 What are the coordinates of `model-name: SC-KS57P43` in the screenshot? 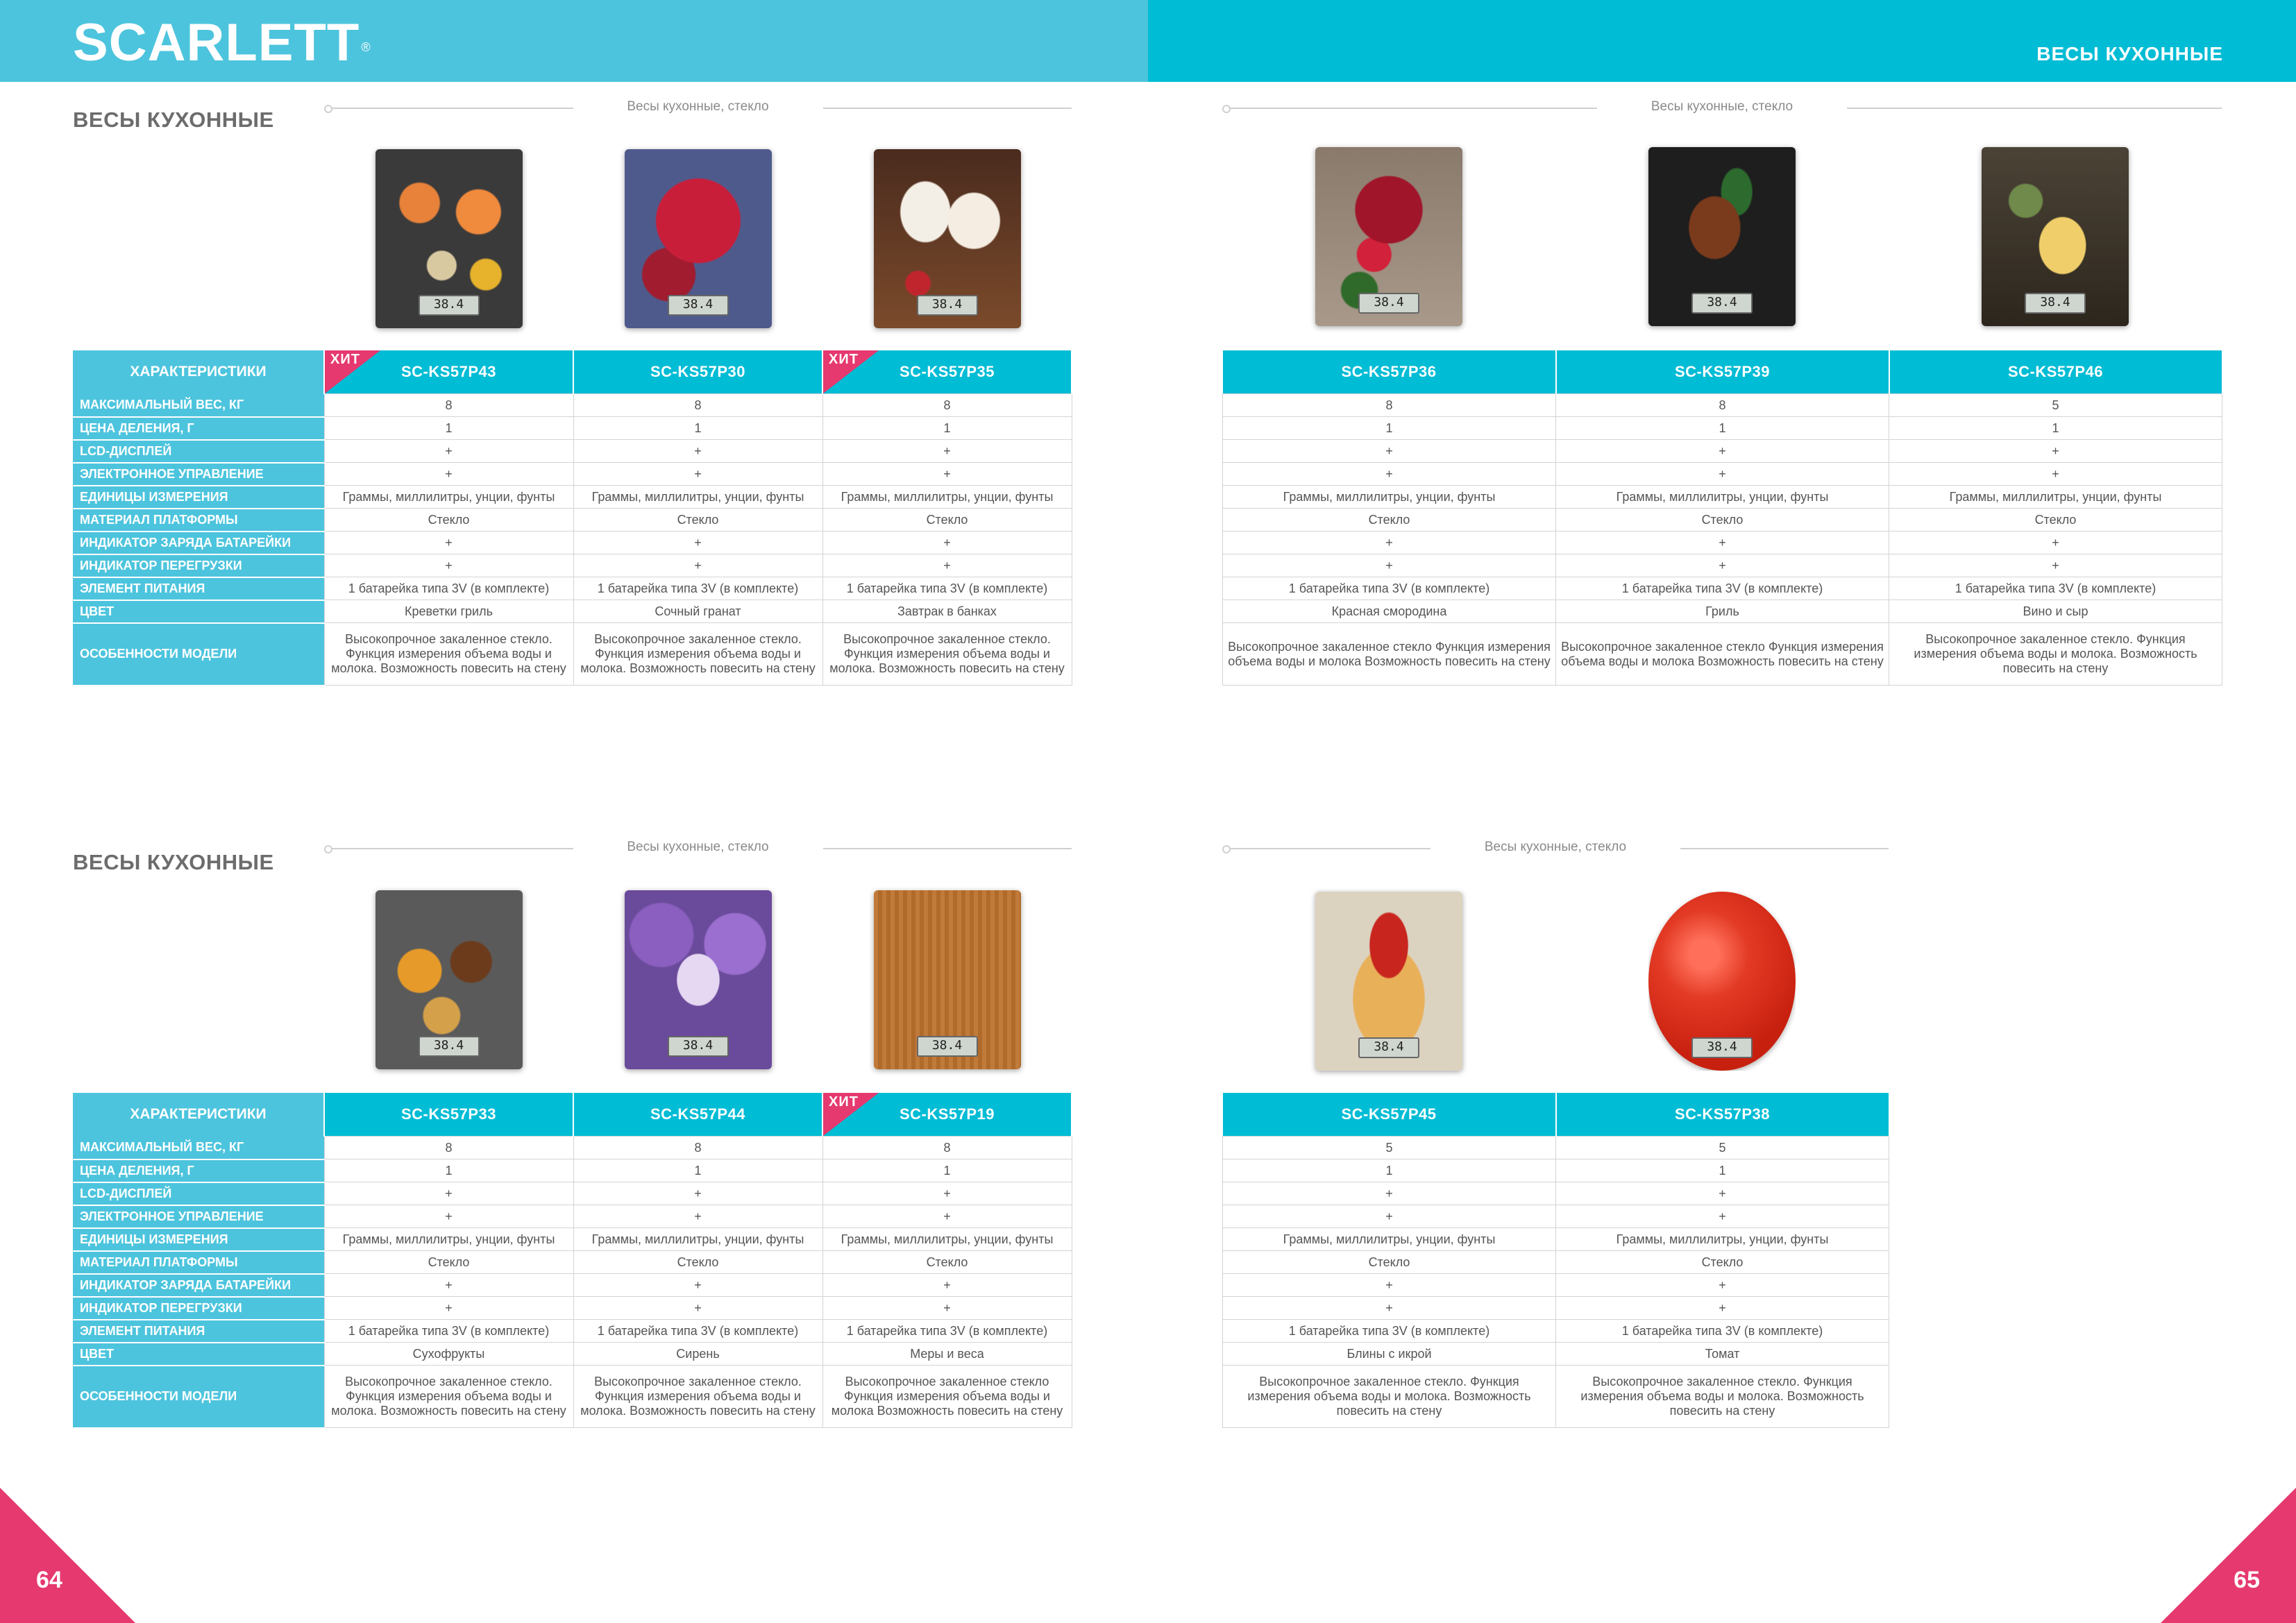 It's located at (448, 372).